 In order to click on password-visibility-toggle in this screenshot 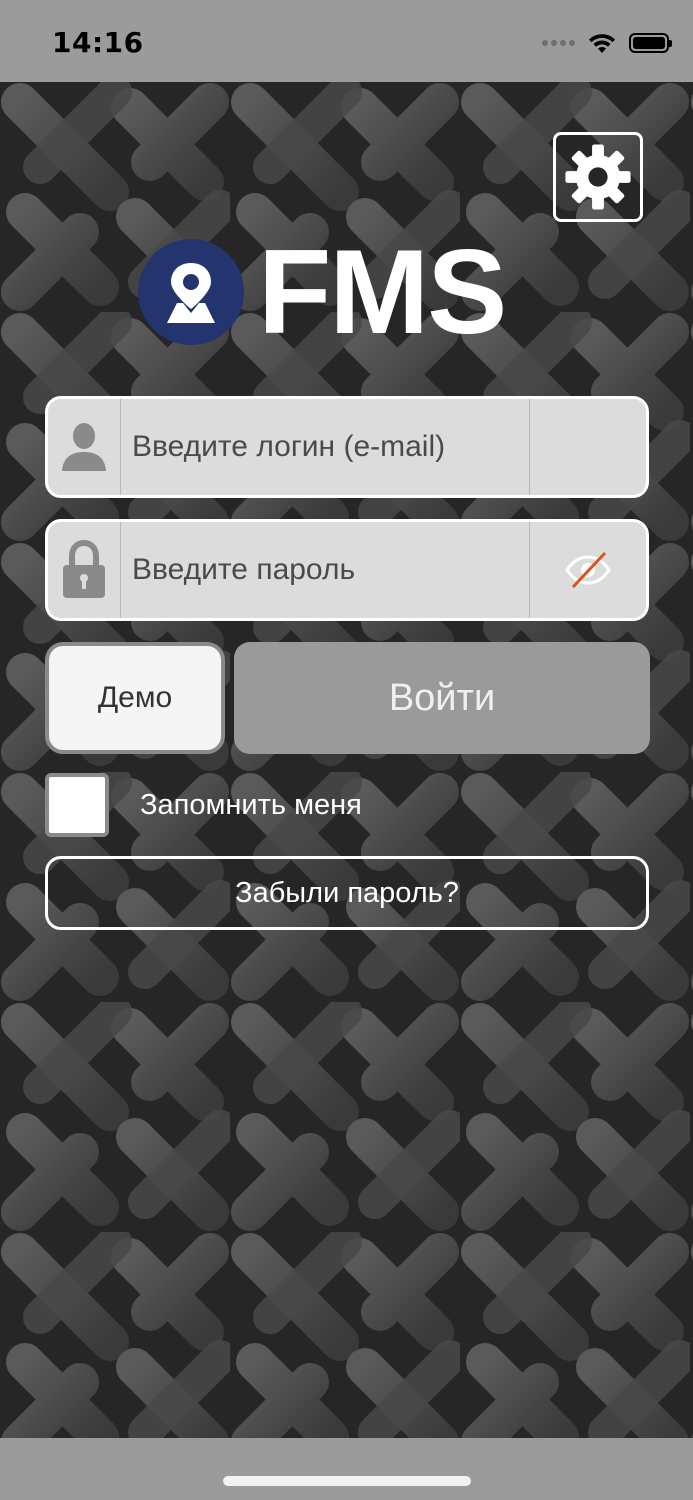, I will do `click(587, 570)`.